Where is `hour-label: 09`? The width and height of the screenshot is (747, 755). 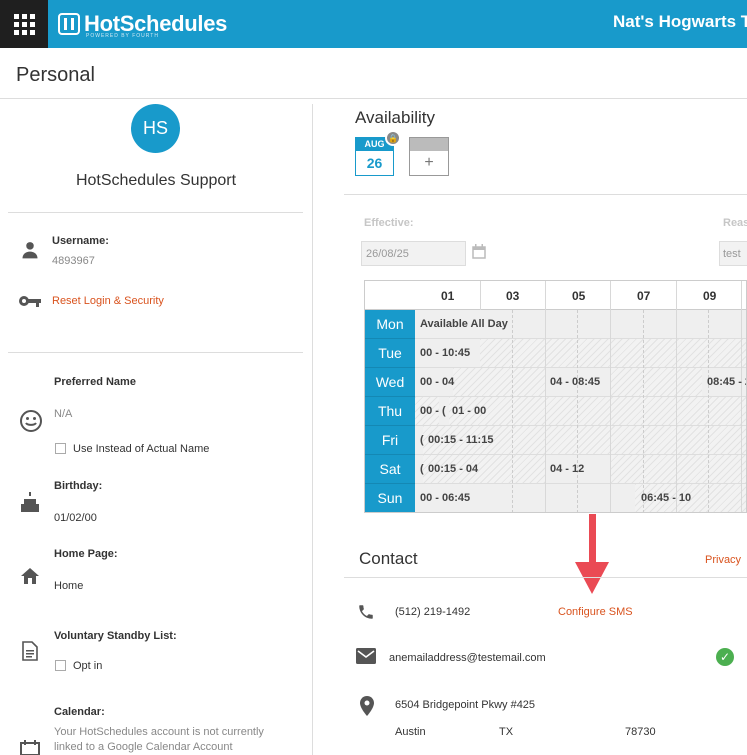 hour-label: 09 is located at coordinates (710, 296).